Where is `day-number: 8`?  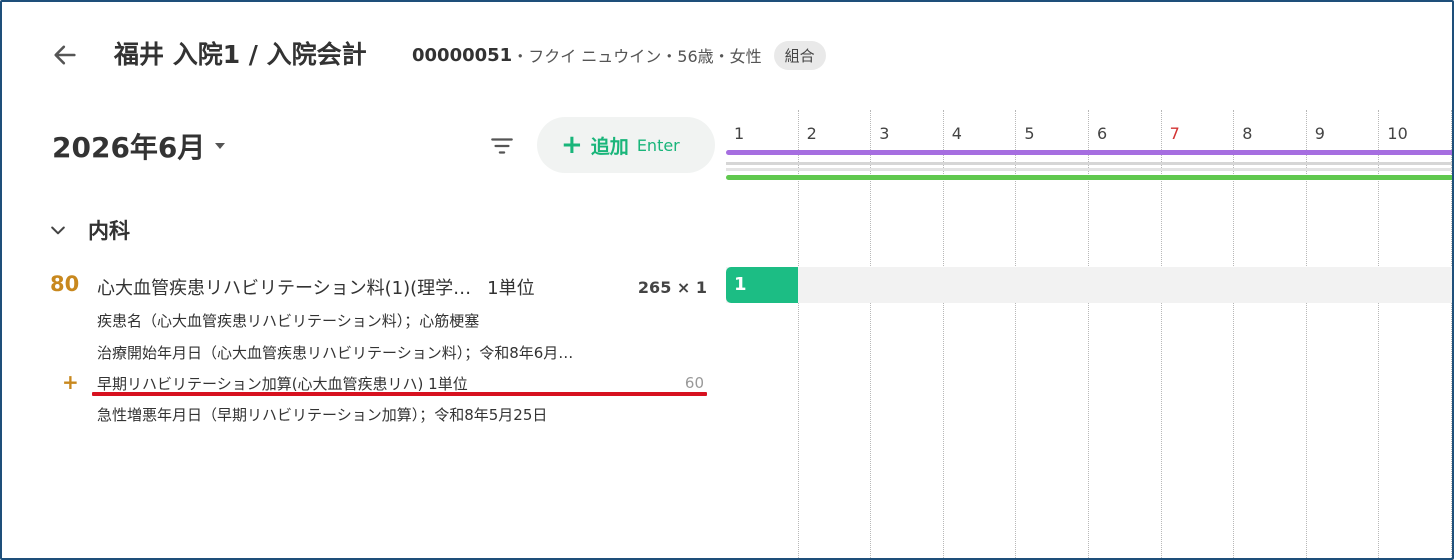
day-number: 8 is located at coordinates (1247, 133).